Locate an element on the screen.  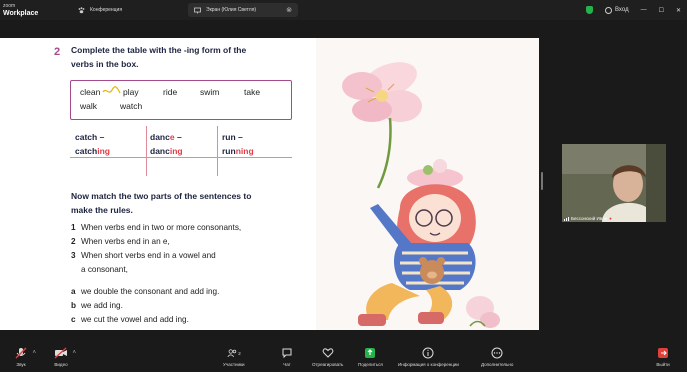
mic-muted-icon: ● is located at coordinates (610, 218).